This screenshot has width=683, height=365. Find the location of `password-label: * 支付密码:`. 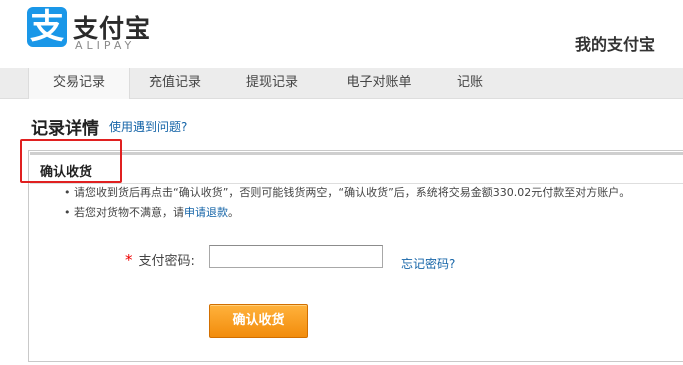

password-label: * 支付密码: is located at coordinates (160, 259).